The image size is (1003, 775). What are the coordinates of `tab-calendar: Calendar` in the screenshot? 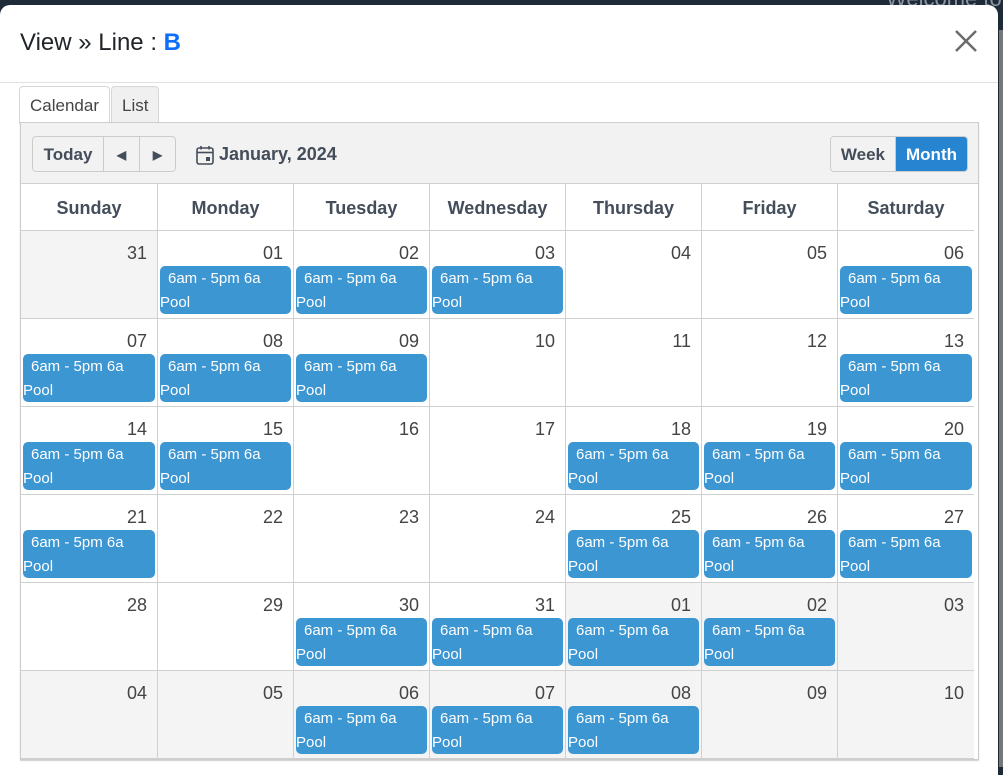 It's located at (64, 105).